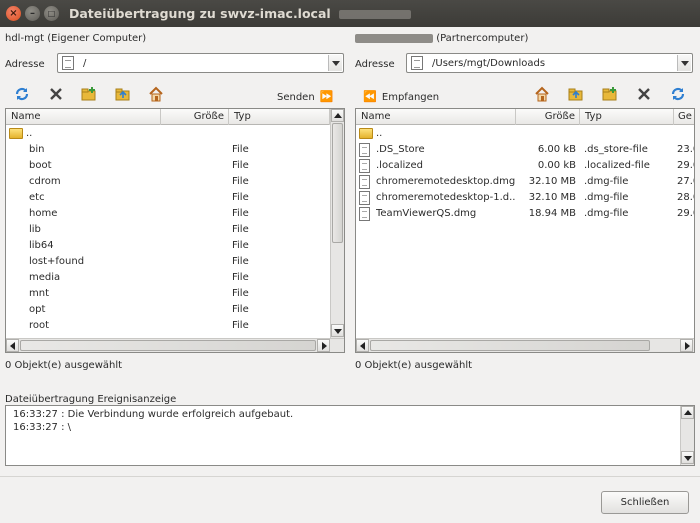  Describe the element at coordinates (32, 13) in the screenshot. I see `minimize-window-button: –` at that location.